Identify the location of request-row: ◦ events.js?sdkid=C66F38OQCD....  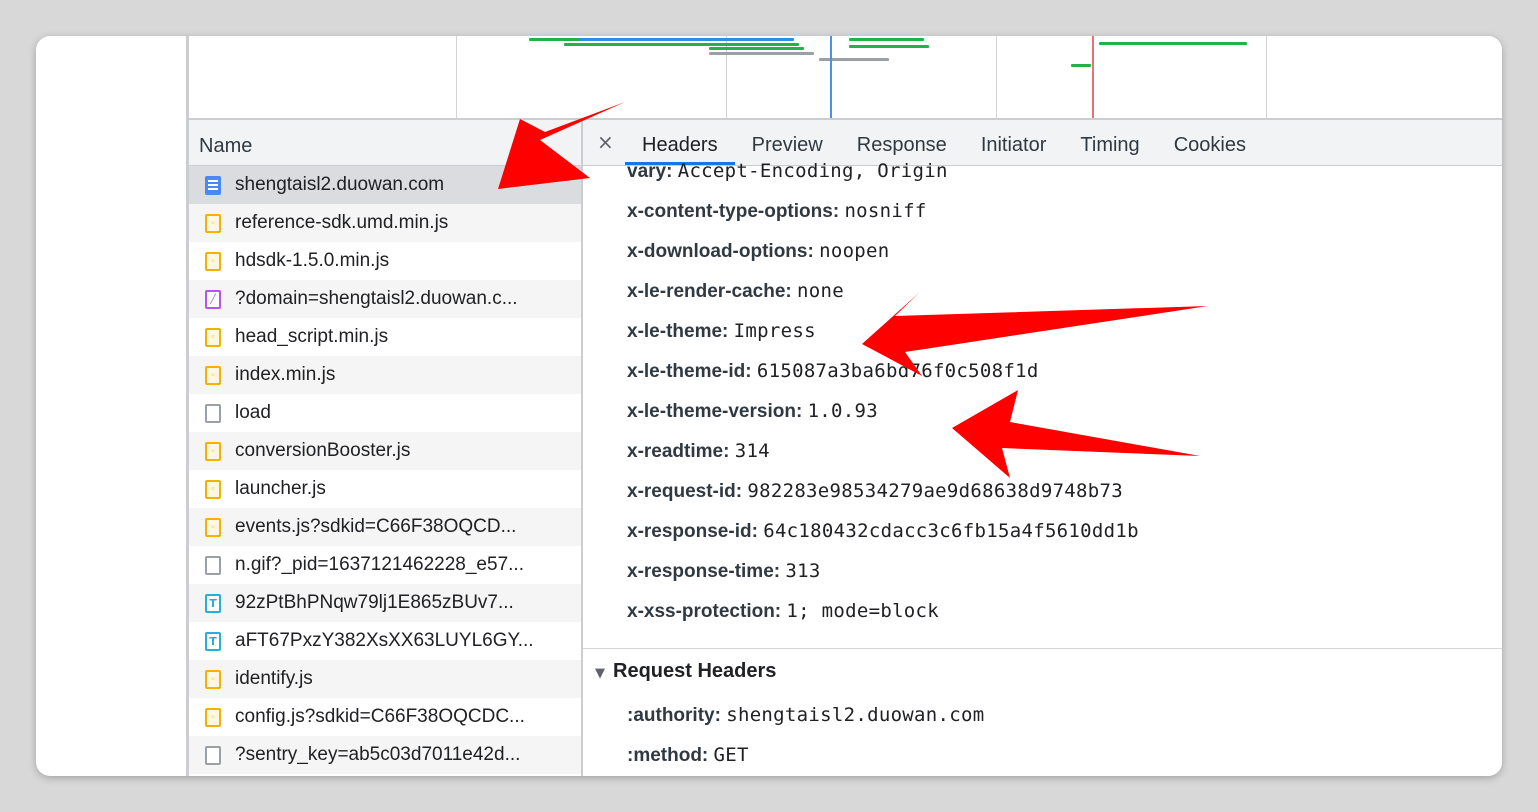
(385, 527).